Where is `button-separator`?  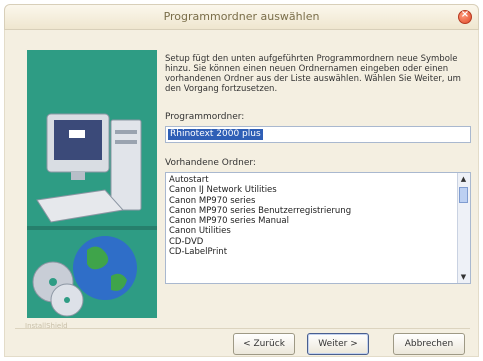
button-separator is located at coordinates (242, 328).